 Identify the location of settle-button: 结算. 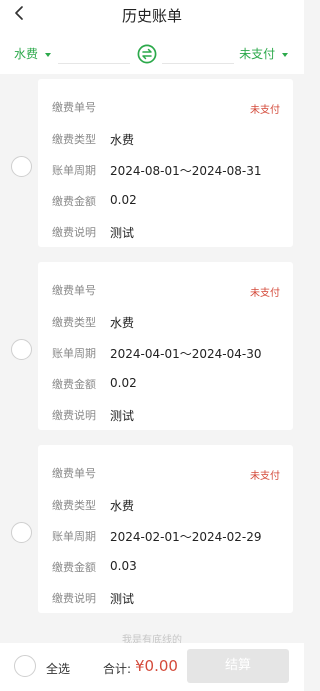
(238, 666).